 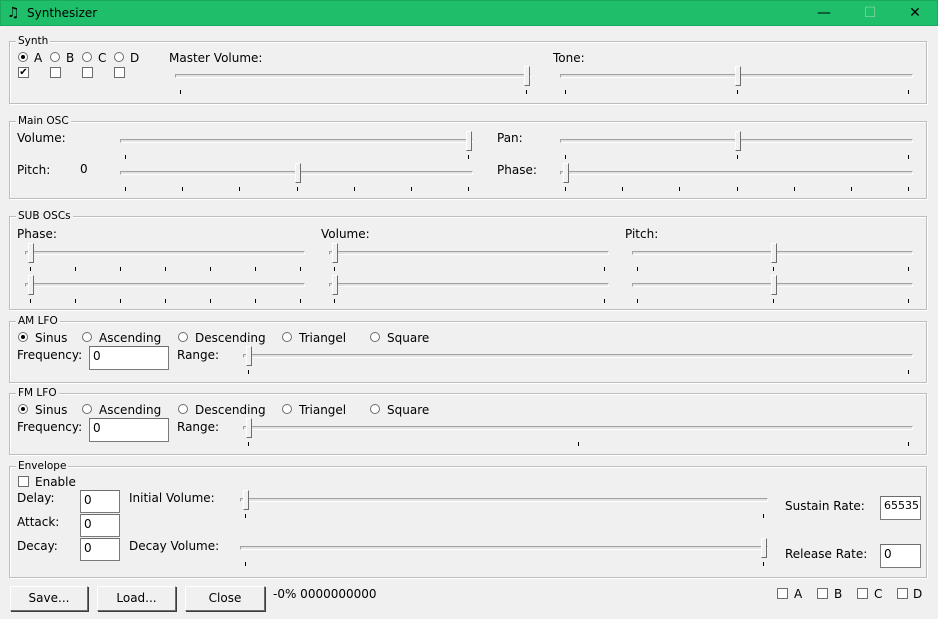 I want to click on channel-b-checkbox, so click(x=55, y=72).